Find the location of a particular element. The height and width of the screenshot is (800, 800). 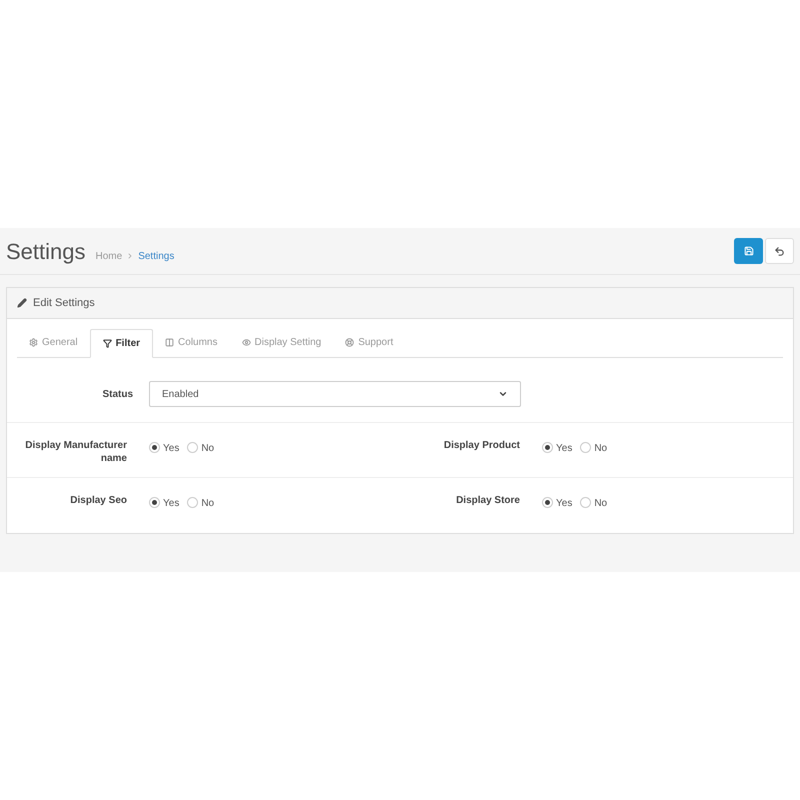

breadcrumb-link: Home is located at coordinates (109, 256).